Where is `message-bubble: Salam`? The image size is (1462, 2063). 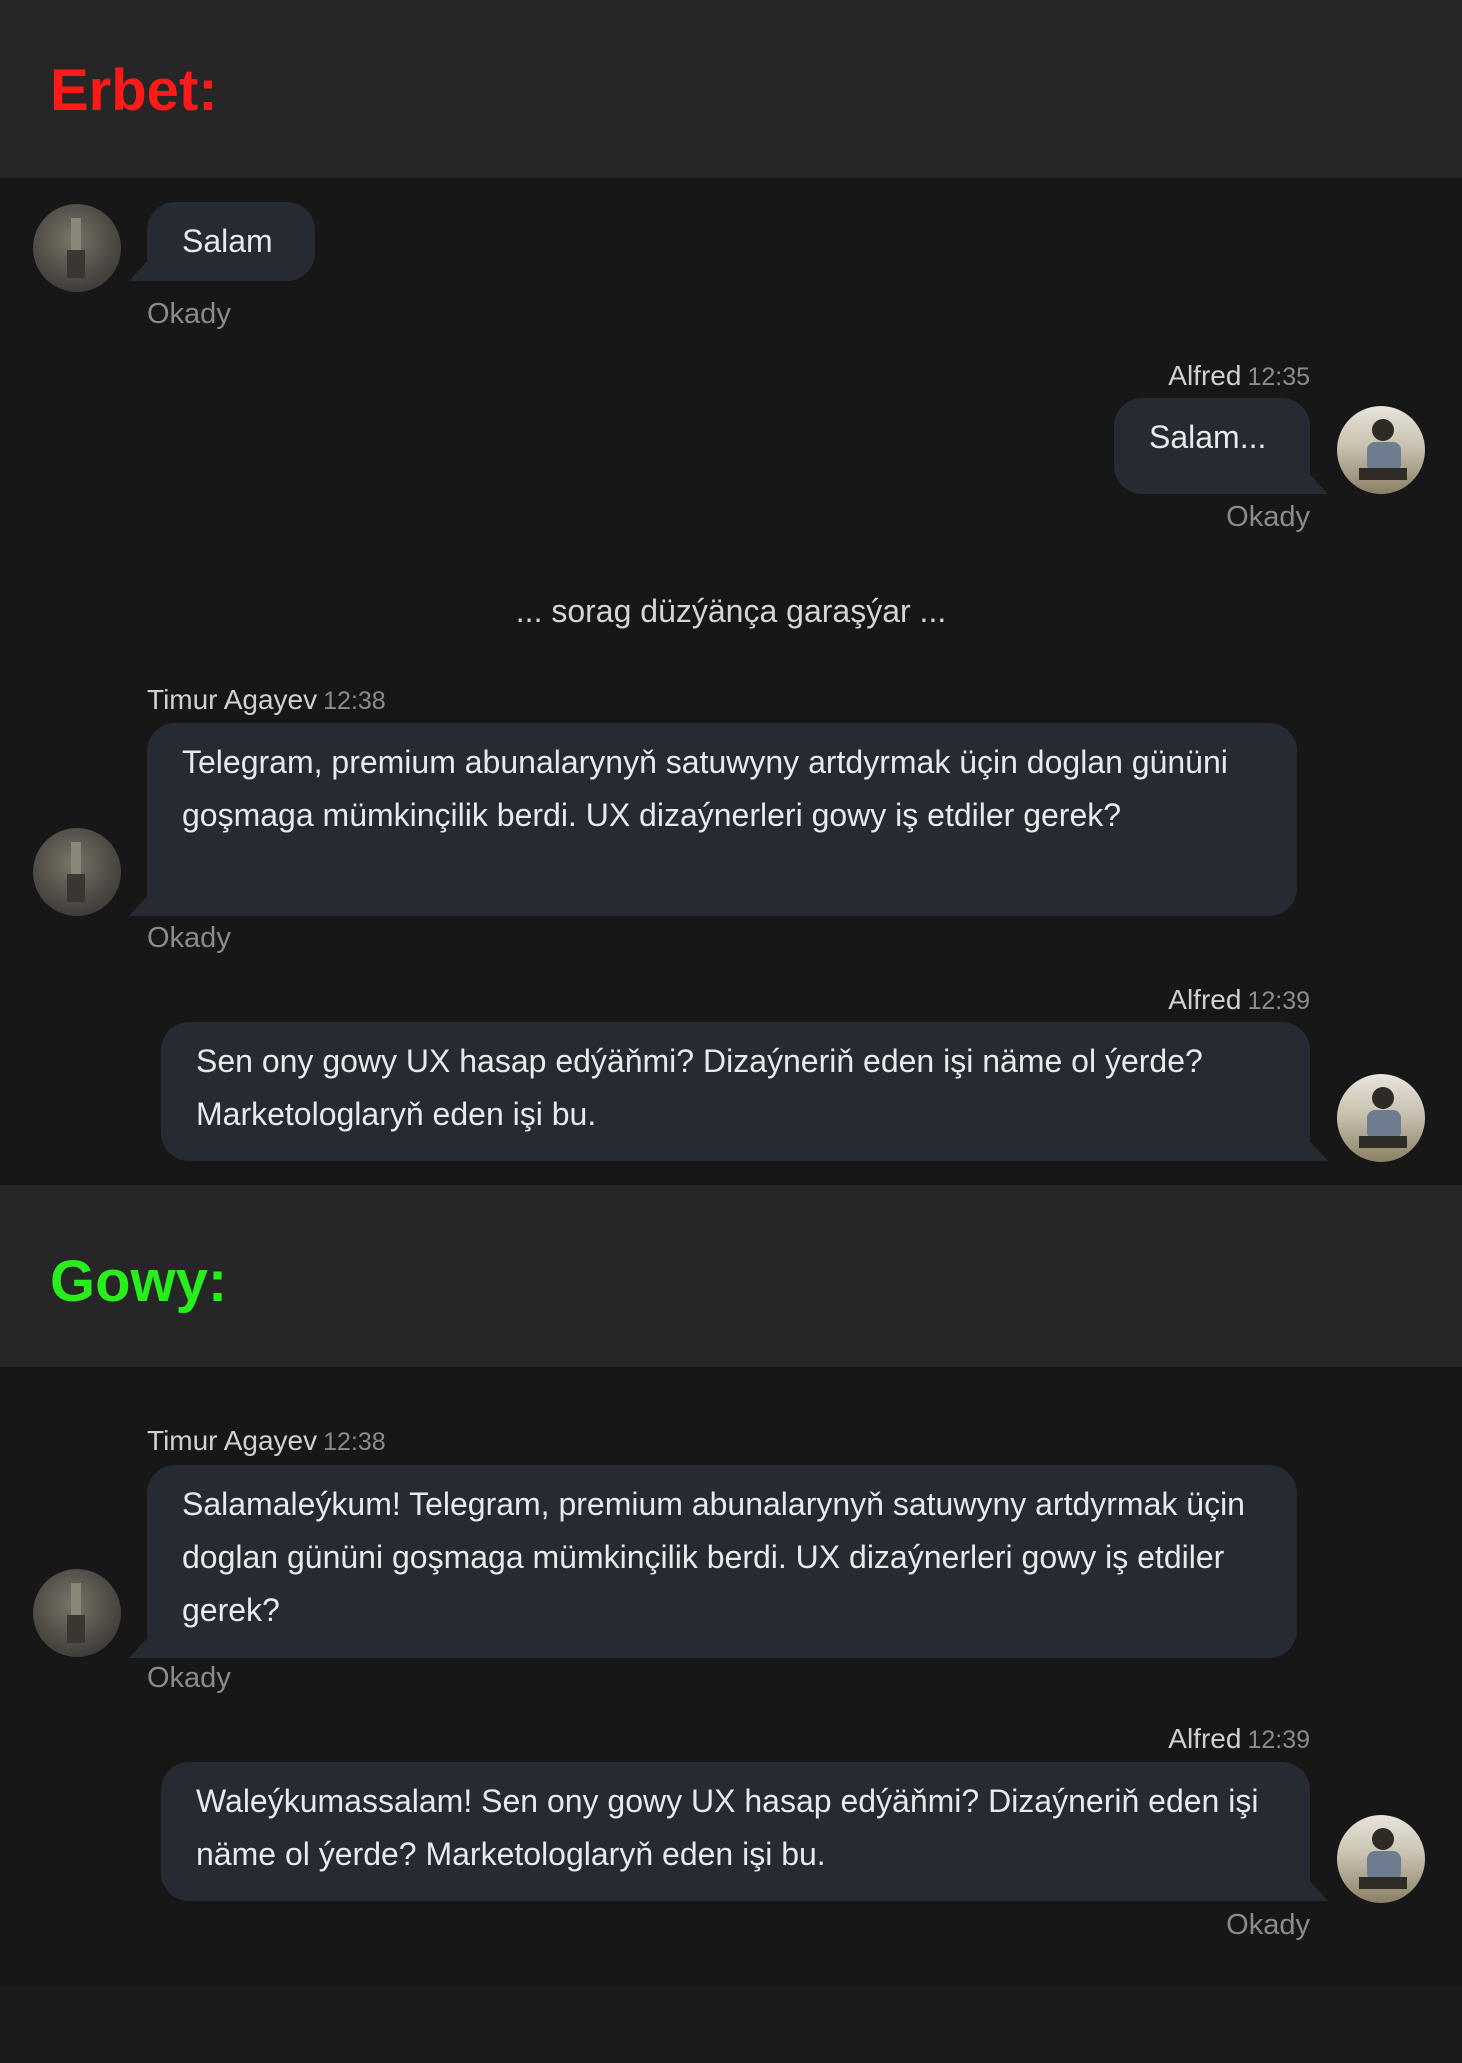 message-bubble: Salam is located at coordinates (231, 241).